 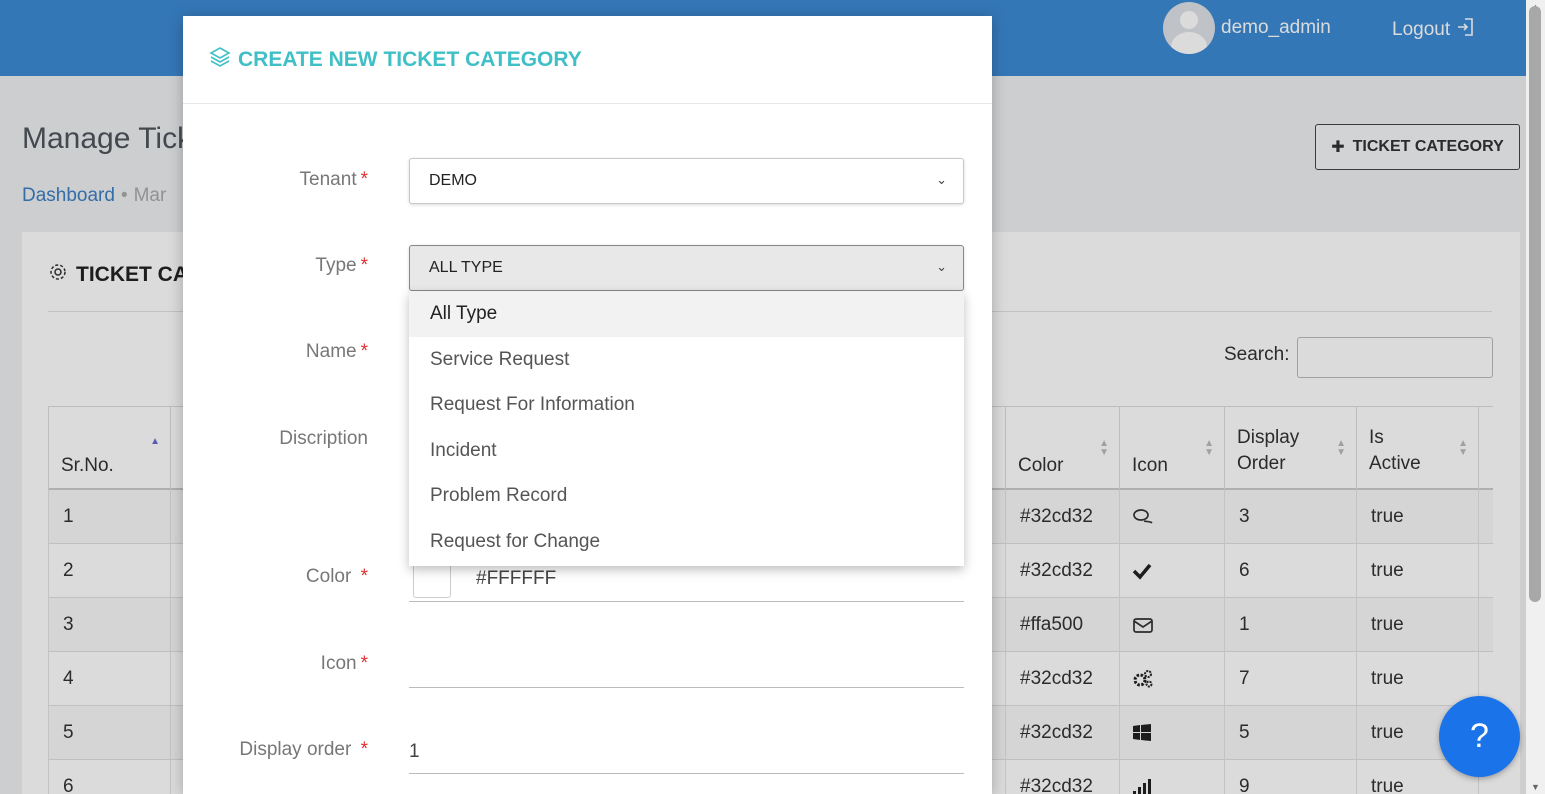 What do you see at coordinates (323, 438) in the screenshot?
I see `description-label: Discription` at bounding box center [323, 438].